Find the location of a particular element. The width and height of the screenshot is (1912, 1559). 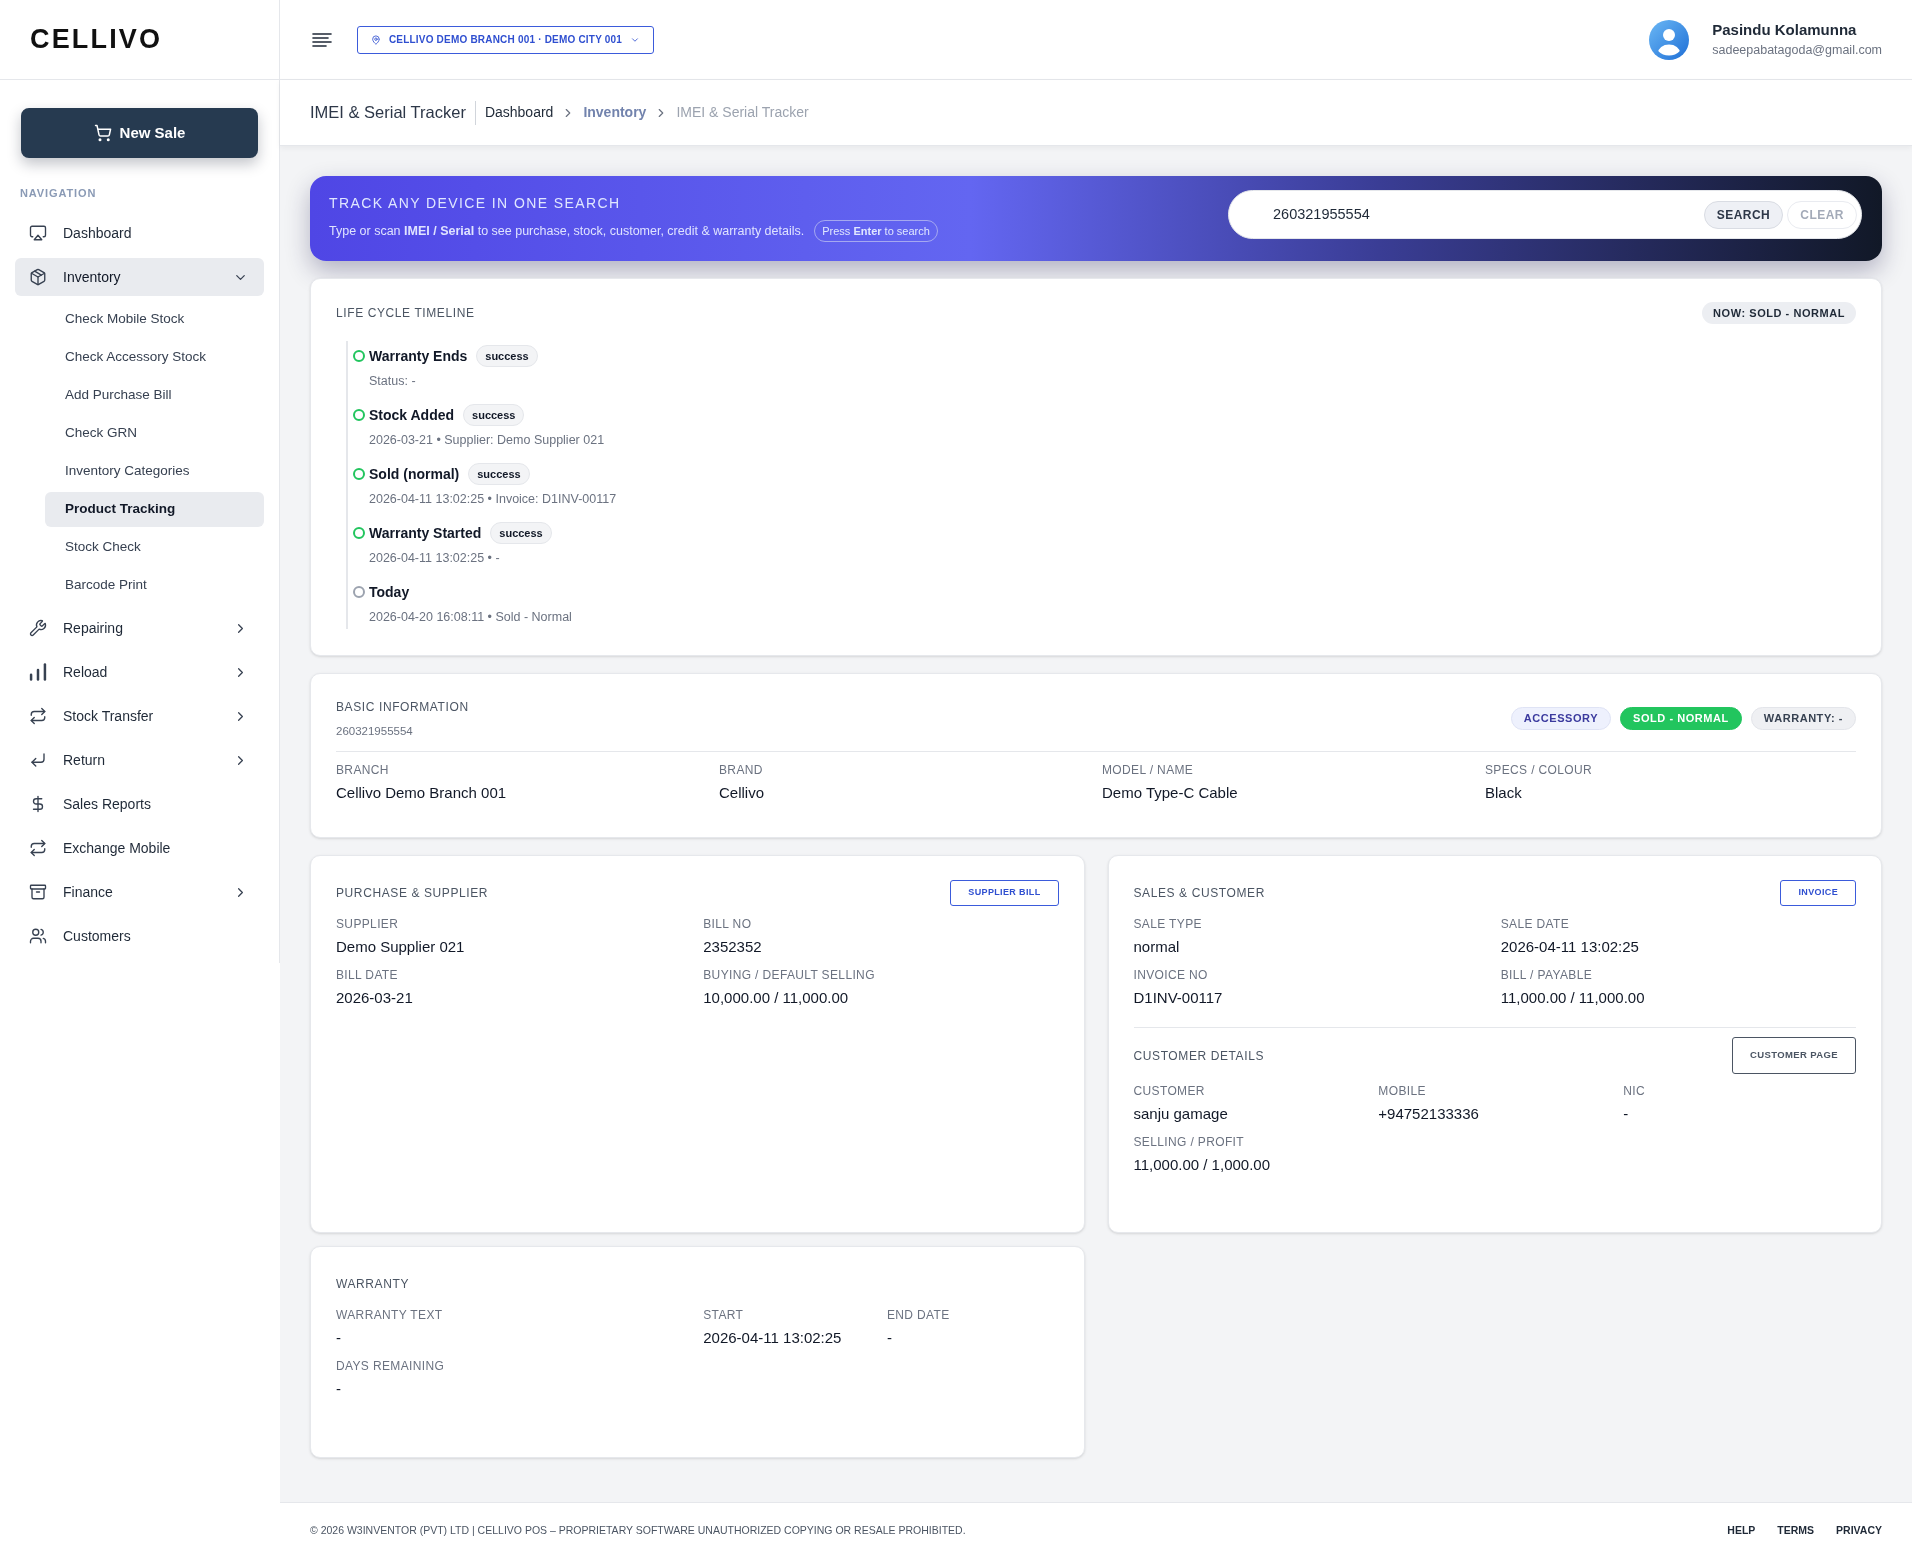

category-tag: ACCESSORY is located at coordinates (1561, 718).